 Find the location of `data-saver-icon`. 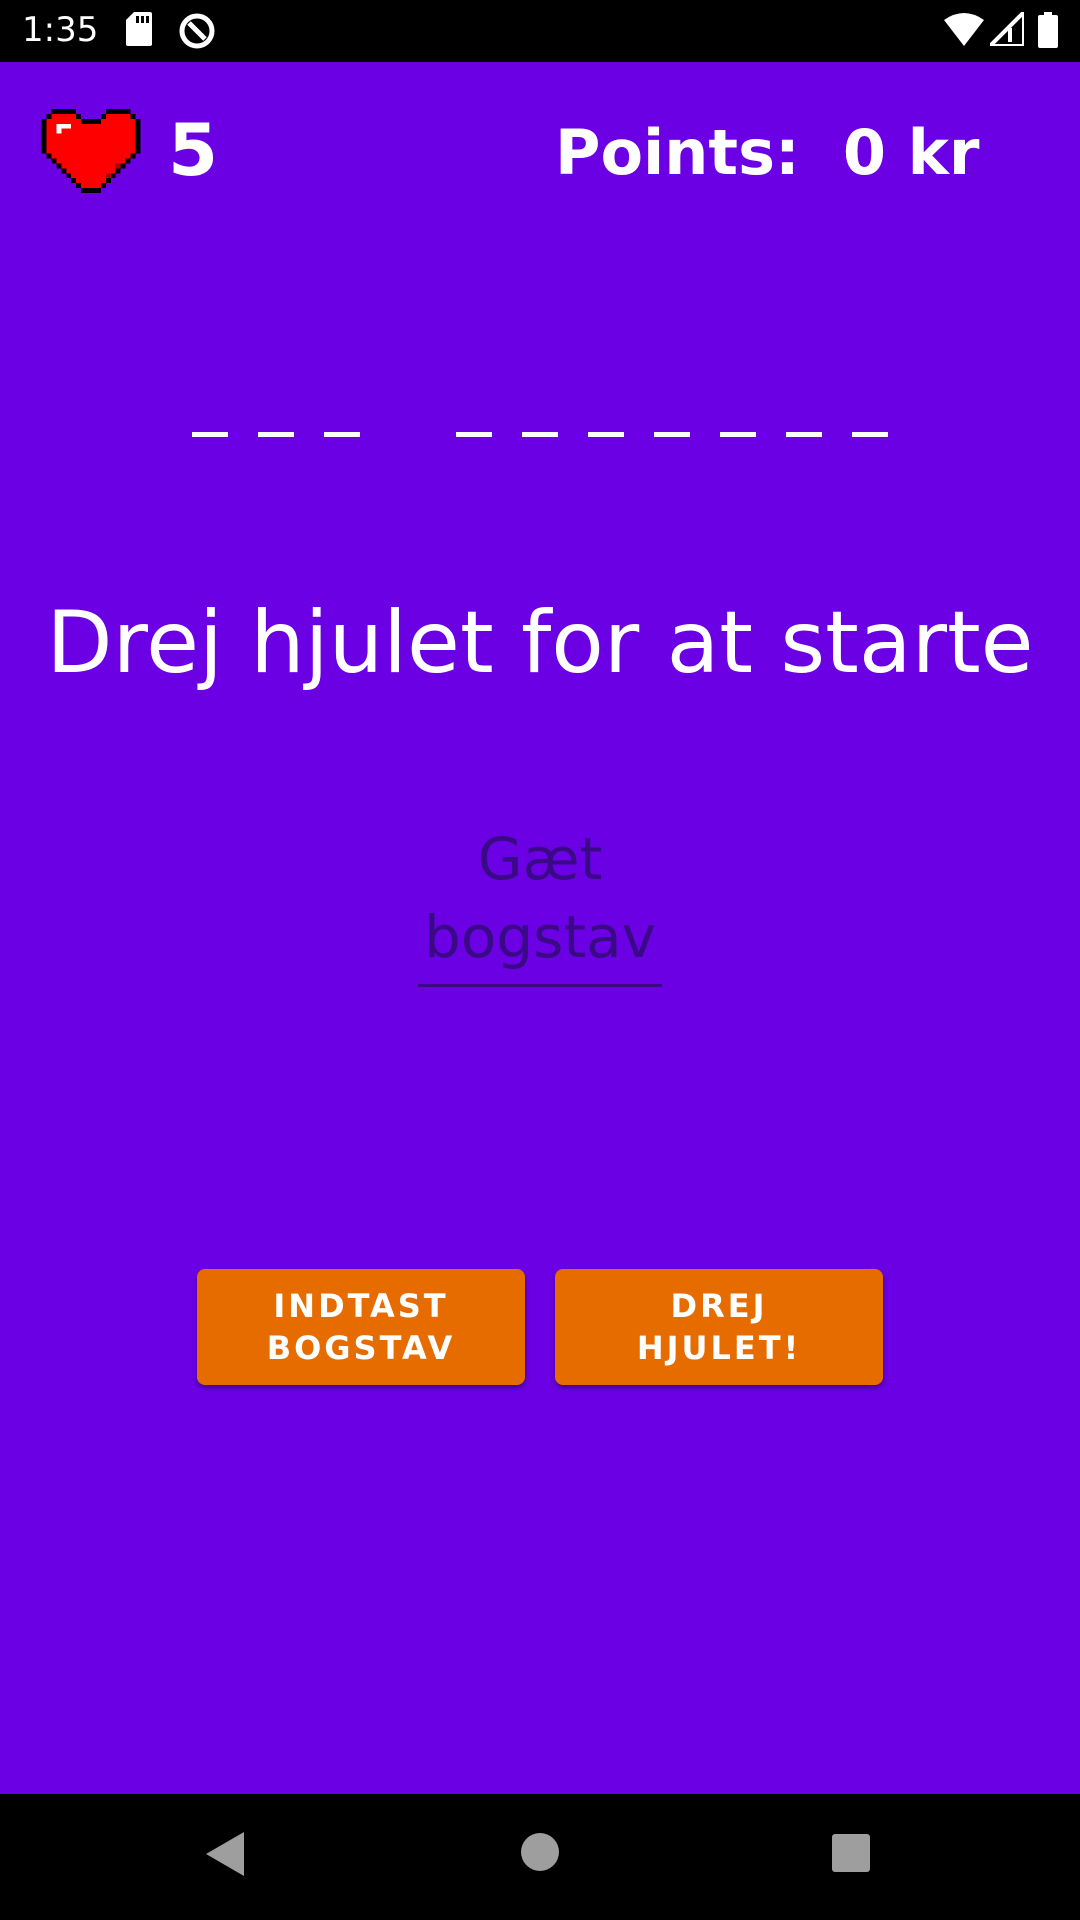

data-saver-icon is located at coordinates (197, 31).